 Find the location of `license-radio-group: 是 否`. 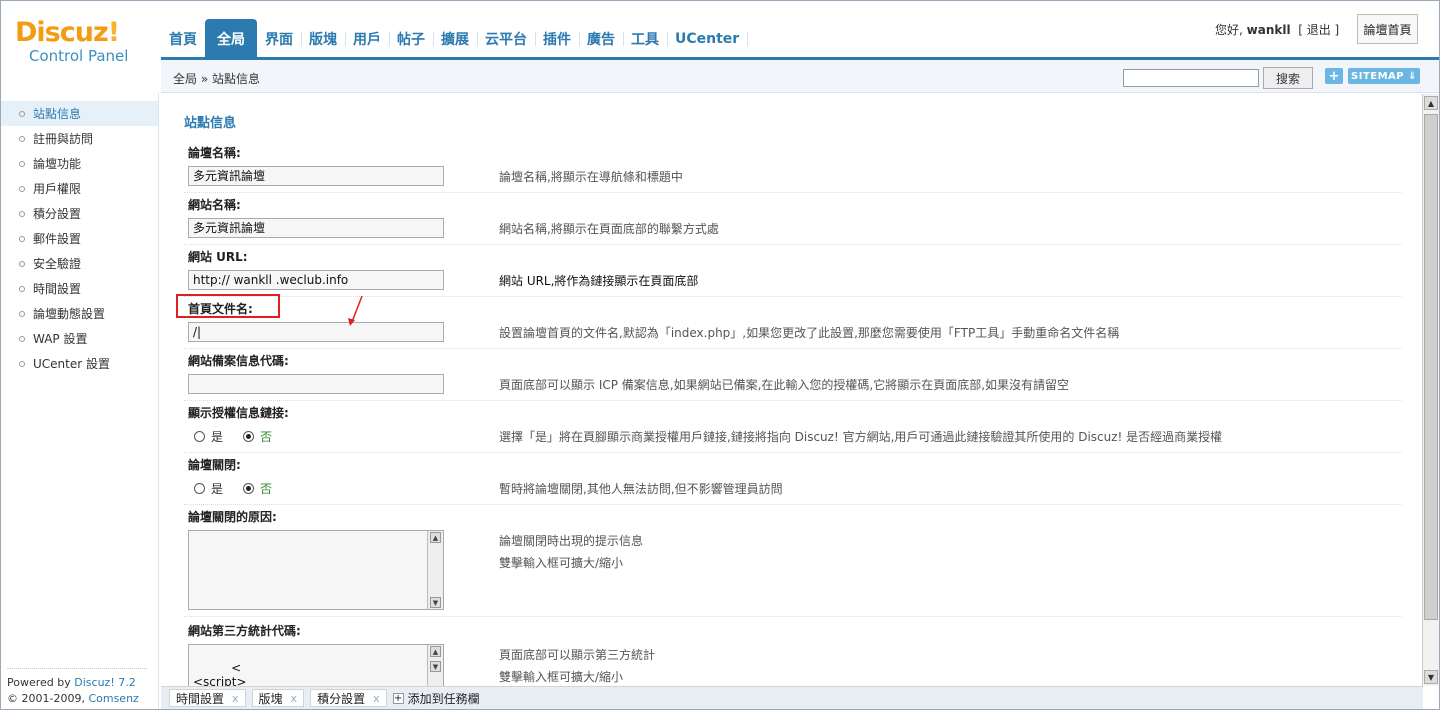

license-radio-group: 是 否 is located at coordinates (243, 436).